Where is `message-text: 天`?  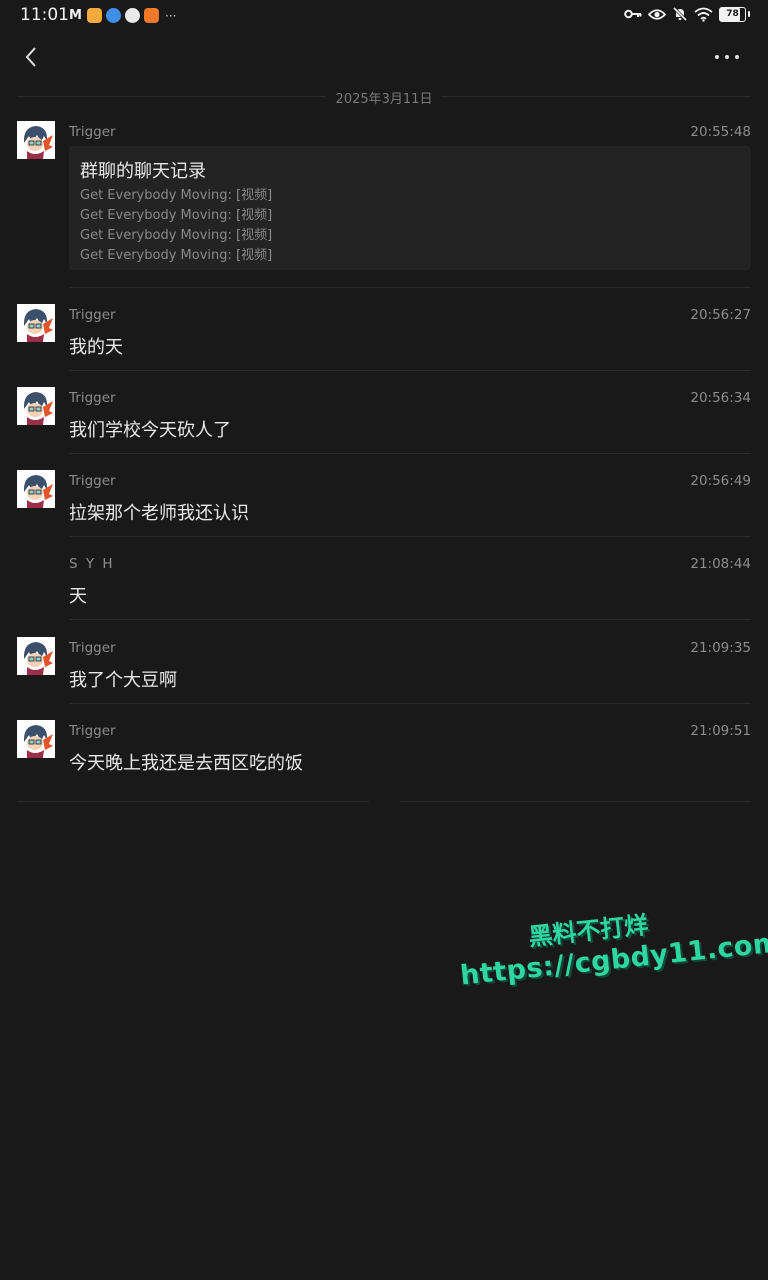 message-text: 天 is located at coordinates (78, 596).